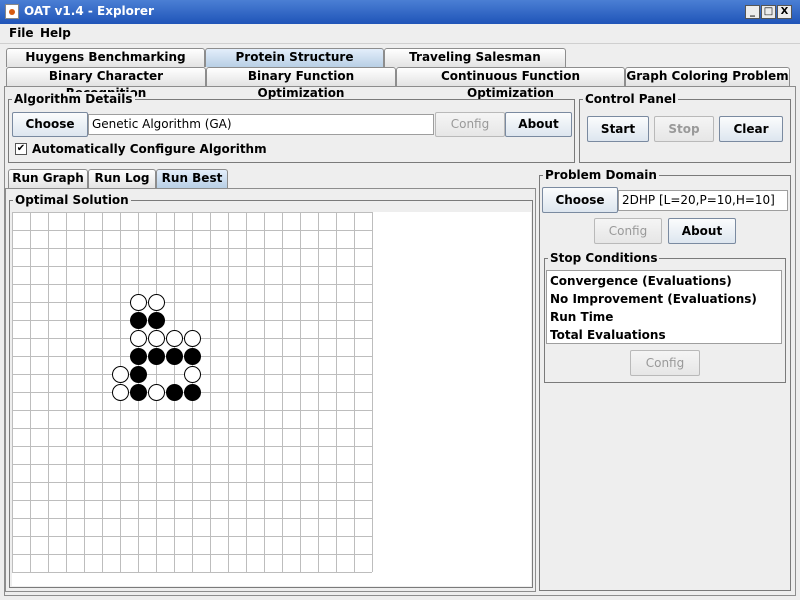 Image resolution: width=800 pixels, height=600 pixels. I want to click on tab-run-best: Run Best, so click(192, 178).